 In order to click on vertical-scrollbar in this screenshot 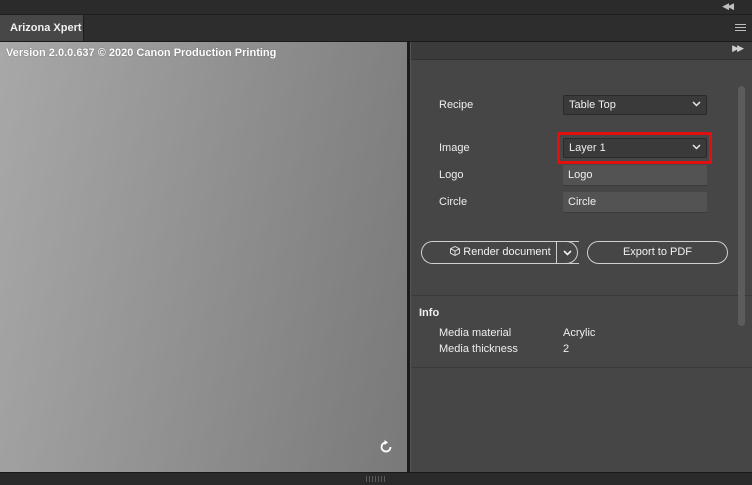, I will do `click(741, 206)`.